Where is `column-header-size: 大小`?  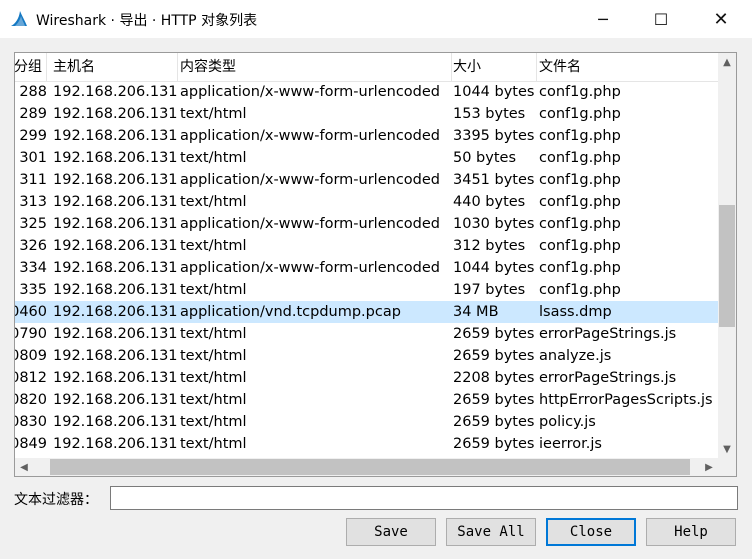 column-header-size: 大小 is located at coordinates (493, 67).